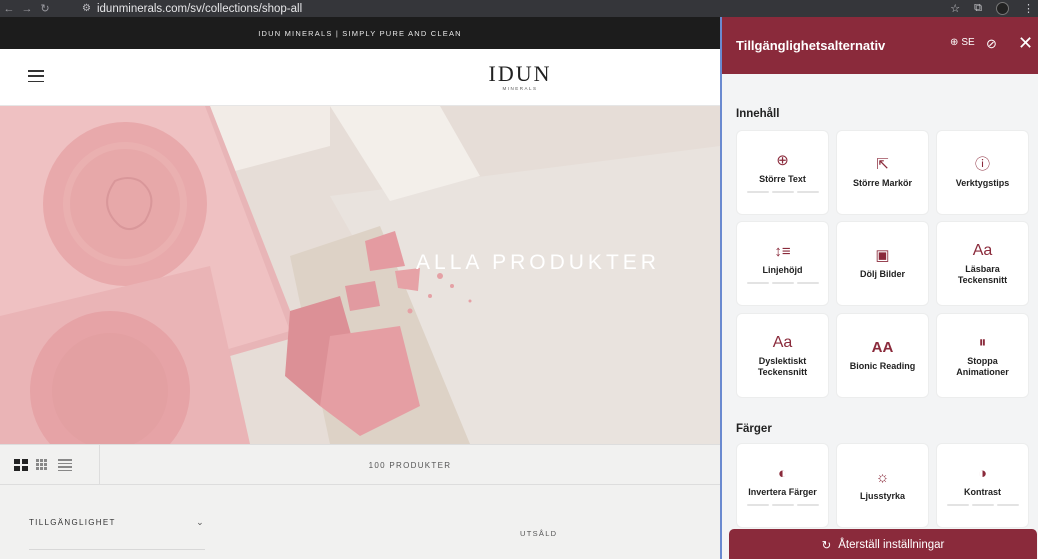  What do you see at coordinates (520, 88) in the screenshot?
I see `logo-sub: MINERALS` at bounding box center [520, 88].